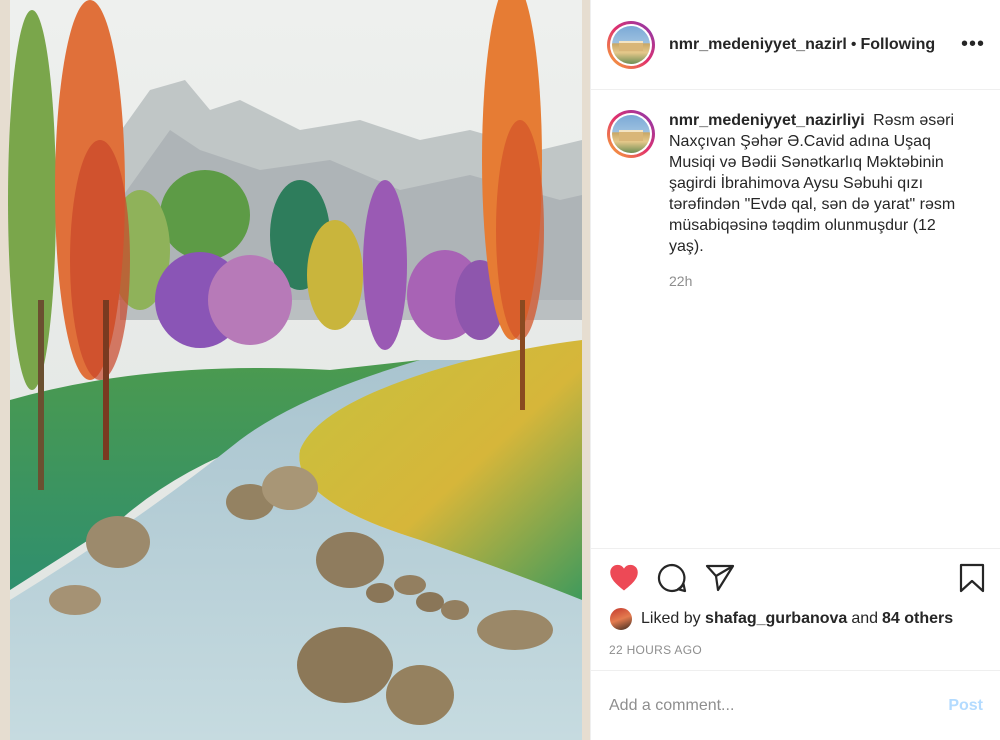  Describe the element at coordinates (672, 578) in the screenshot. I see `comment-bubble-icon` at that location.